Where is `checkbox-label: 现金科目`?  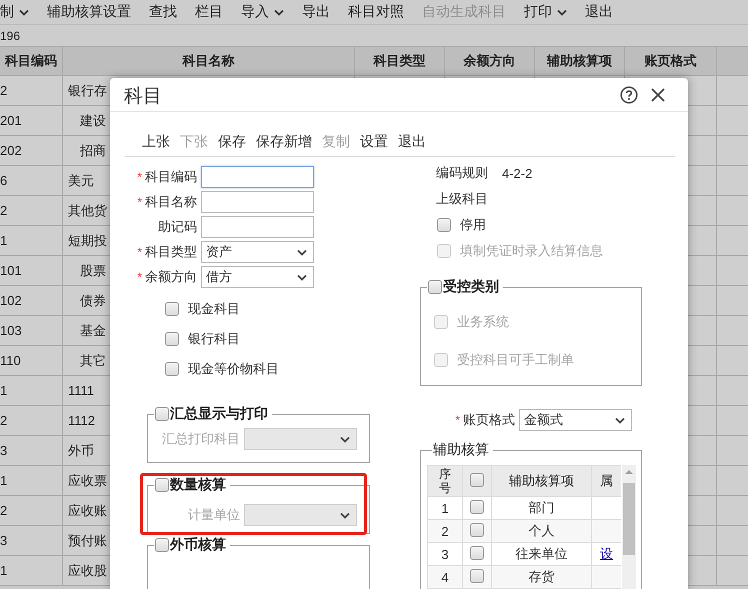 checkbox-label: 现金科目 is located at coordinates (214, 309).